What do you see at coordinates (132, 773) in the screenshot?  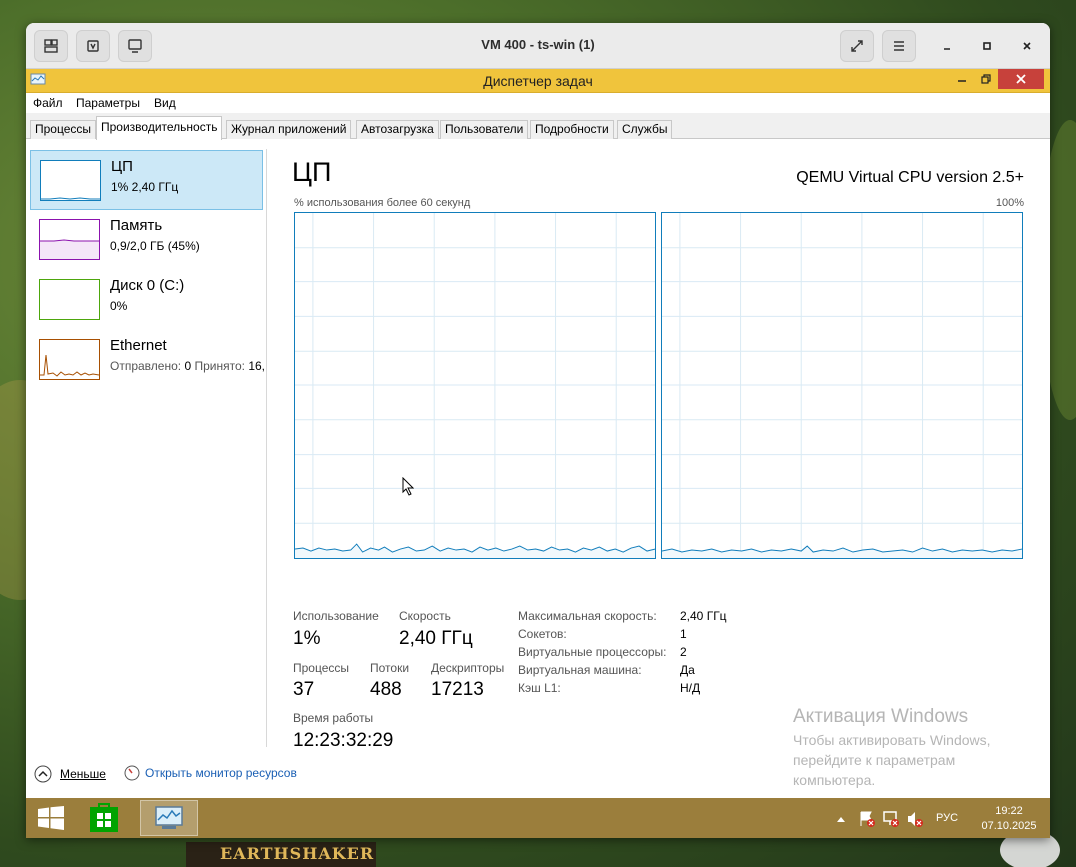 I see `resource-monitor-icon` at bounding box center [132, 773].